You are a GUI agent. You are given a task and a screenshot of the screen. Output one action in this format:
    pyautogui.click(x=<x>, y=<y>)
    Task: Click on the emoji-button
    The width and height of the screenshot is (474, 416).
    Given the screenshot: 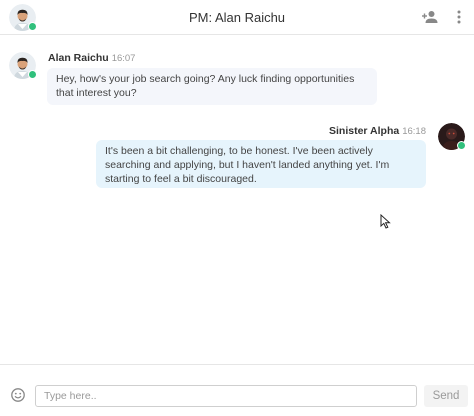 What is the action you would take?
    pyautogui.click(x=18, y=395)
    